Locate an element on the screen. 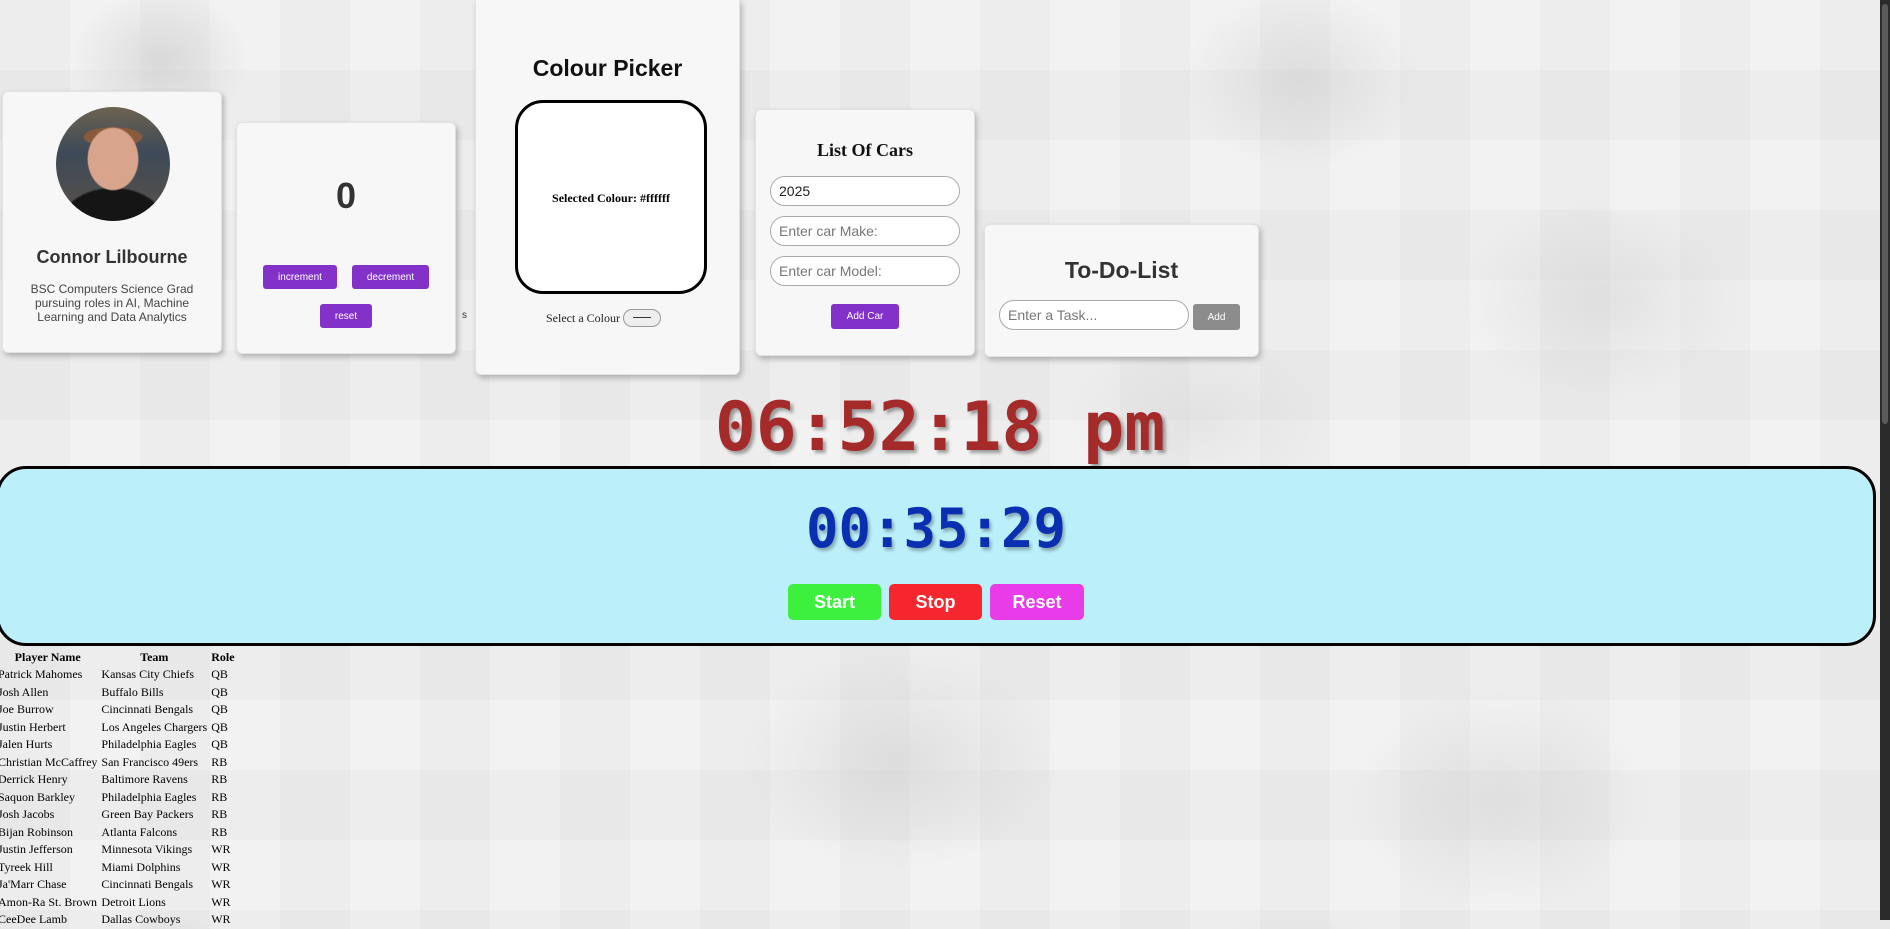 This screenshot has height=929, width=1890. car-year-input is located at coordinates (865, 191).